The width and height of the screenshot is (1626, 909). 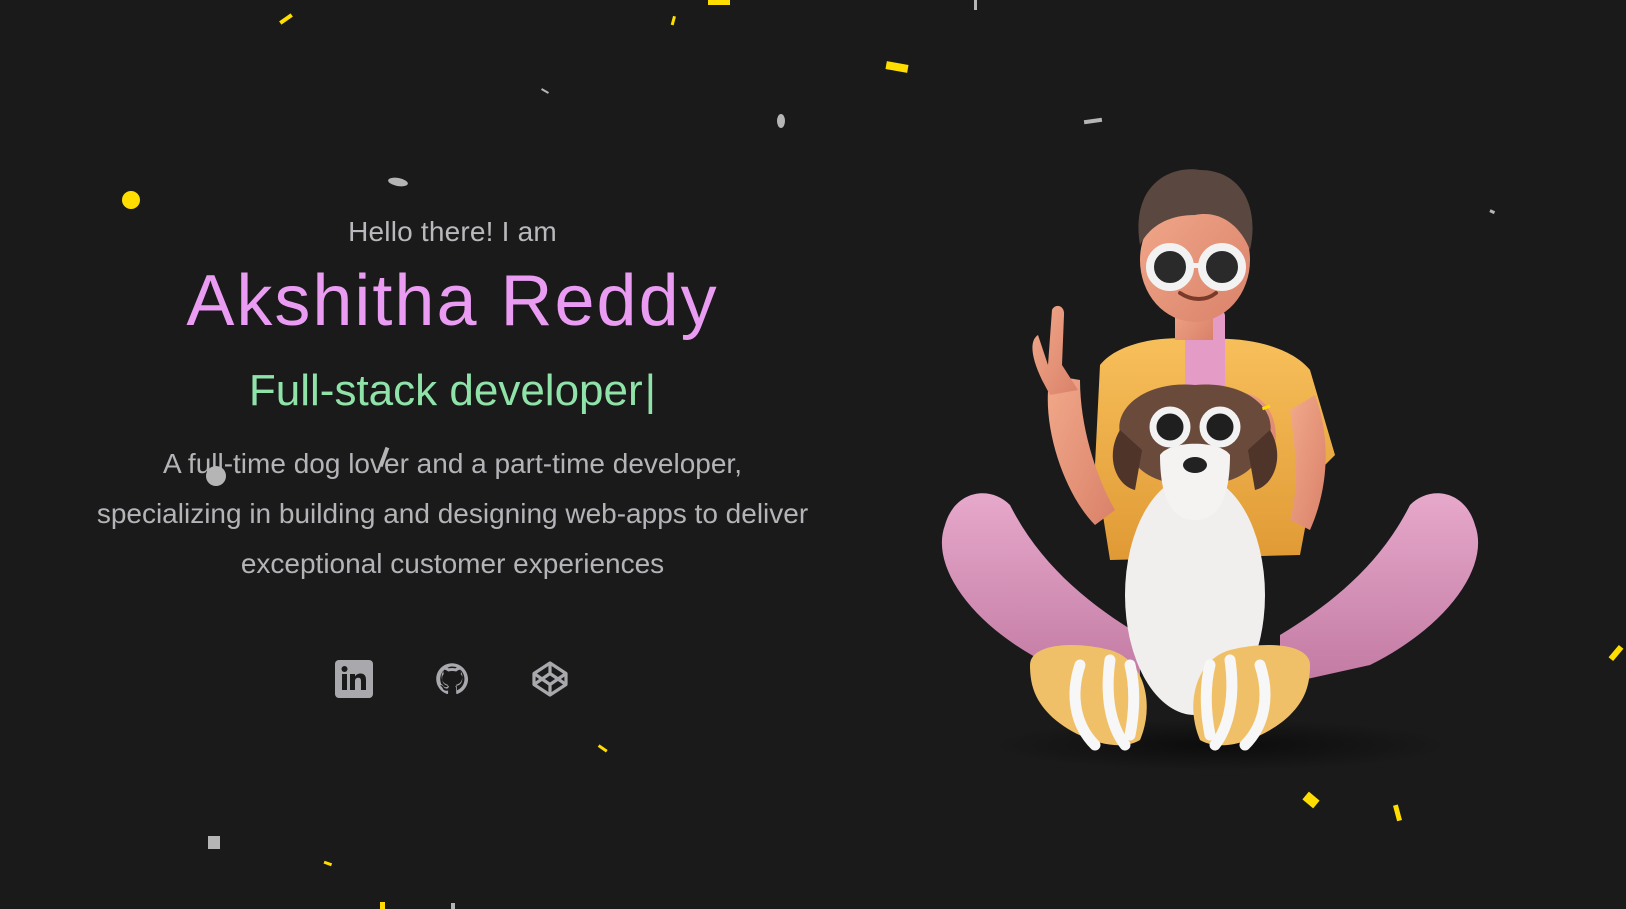 I want to click on social-links, so click(x=452, y=681).